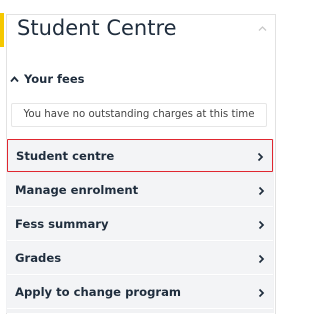 This screenshot has height=314, width=320. What do you see at coordinates (262, 28) in the screenshot?
I see `chevron-up-icon` at bounding box center [262, 28].